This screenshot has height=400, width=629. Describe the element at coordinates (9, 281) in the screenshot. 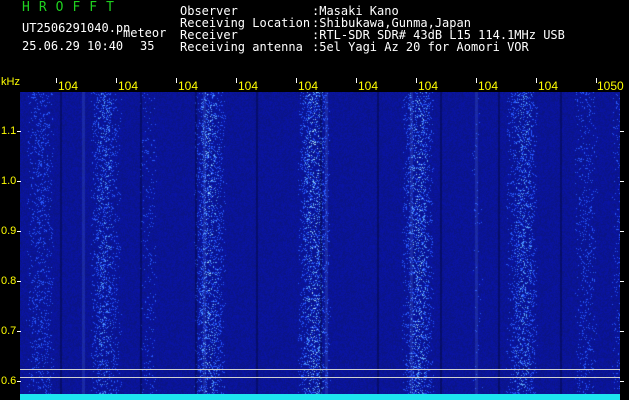

I see `y-tick-label: 0.8` at that location.